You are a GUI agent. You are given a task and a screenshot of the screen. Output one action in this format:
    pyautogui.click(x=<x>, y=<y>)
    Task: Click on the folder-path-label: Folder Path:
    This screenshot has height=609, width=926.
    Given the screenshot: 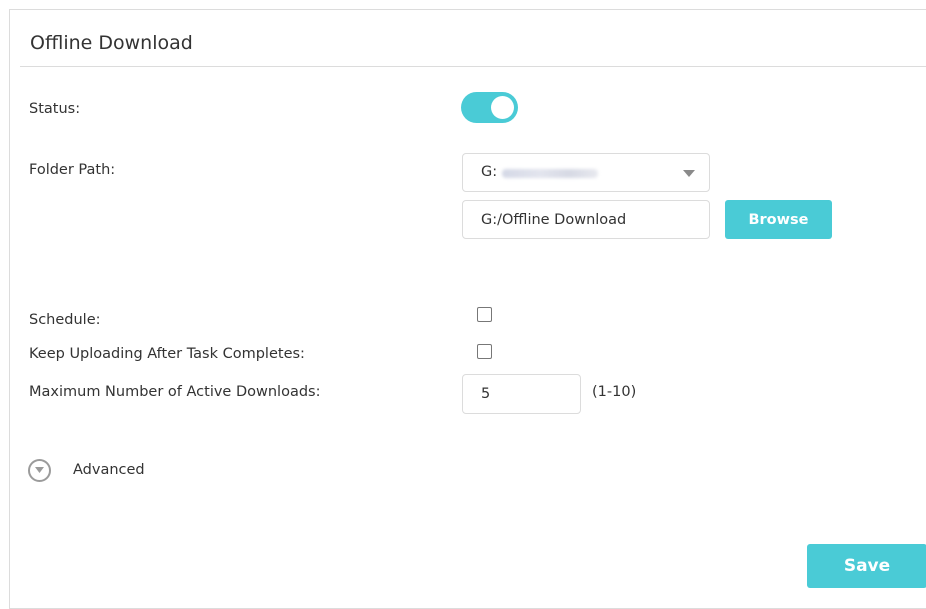 What is the action you would take?
    pyautogui.click(x=72, y=170)
    